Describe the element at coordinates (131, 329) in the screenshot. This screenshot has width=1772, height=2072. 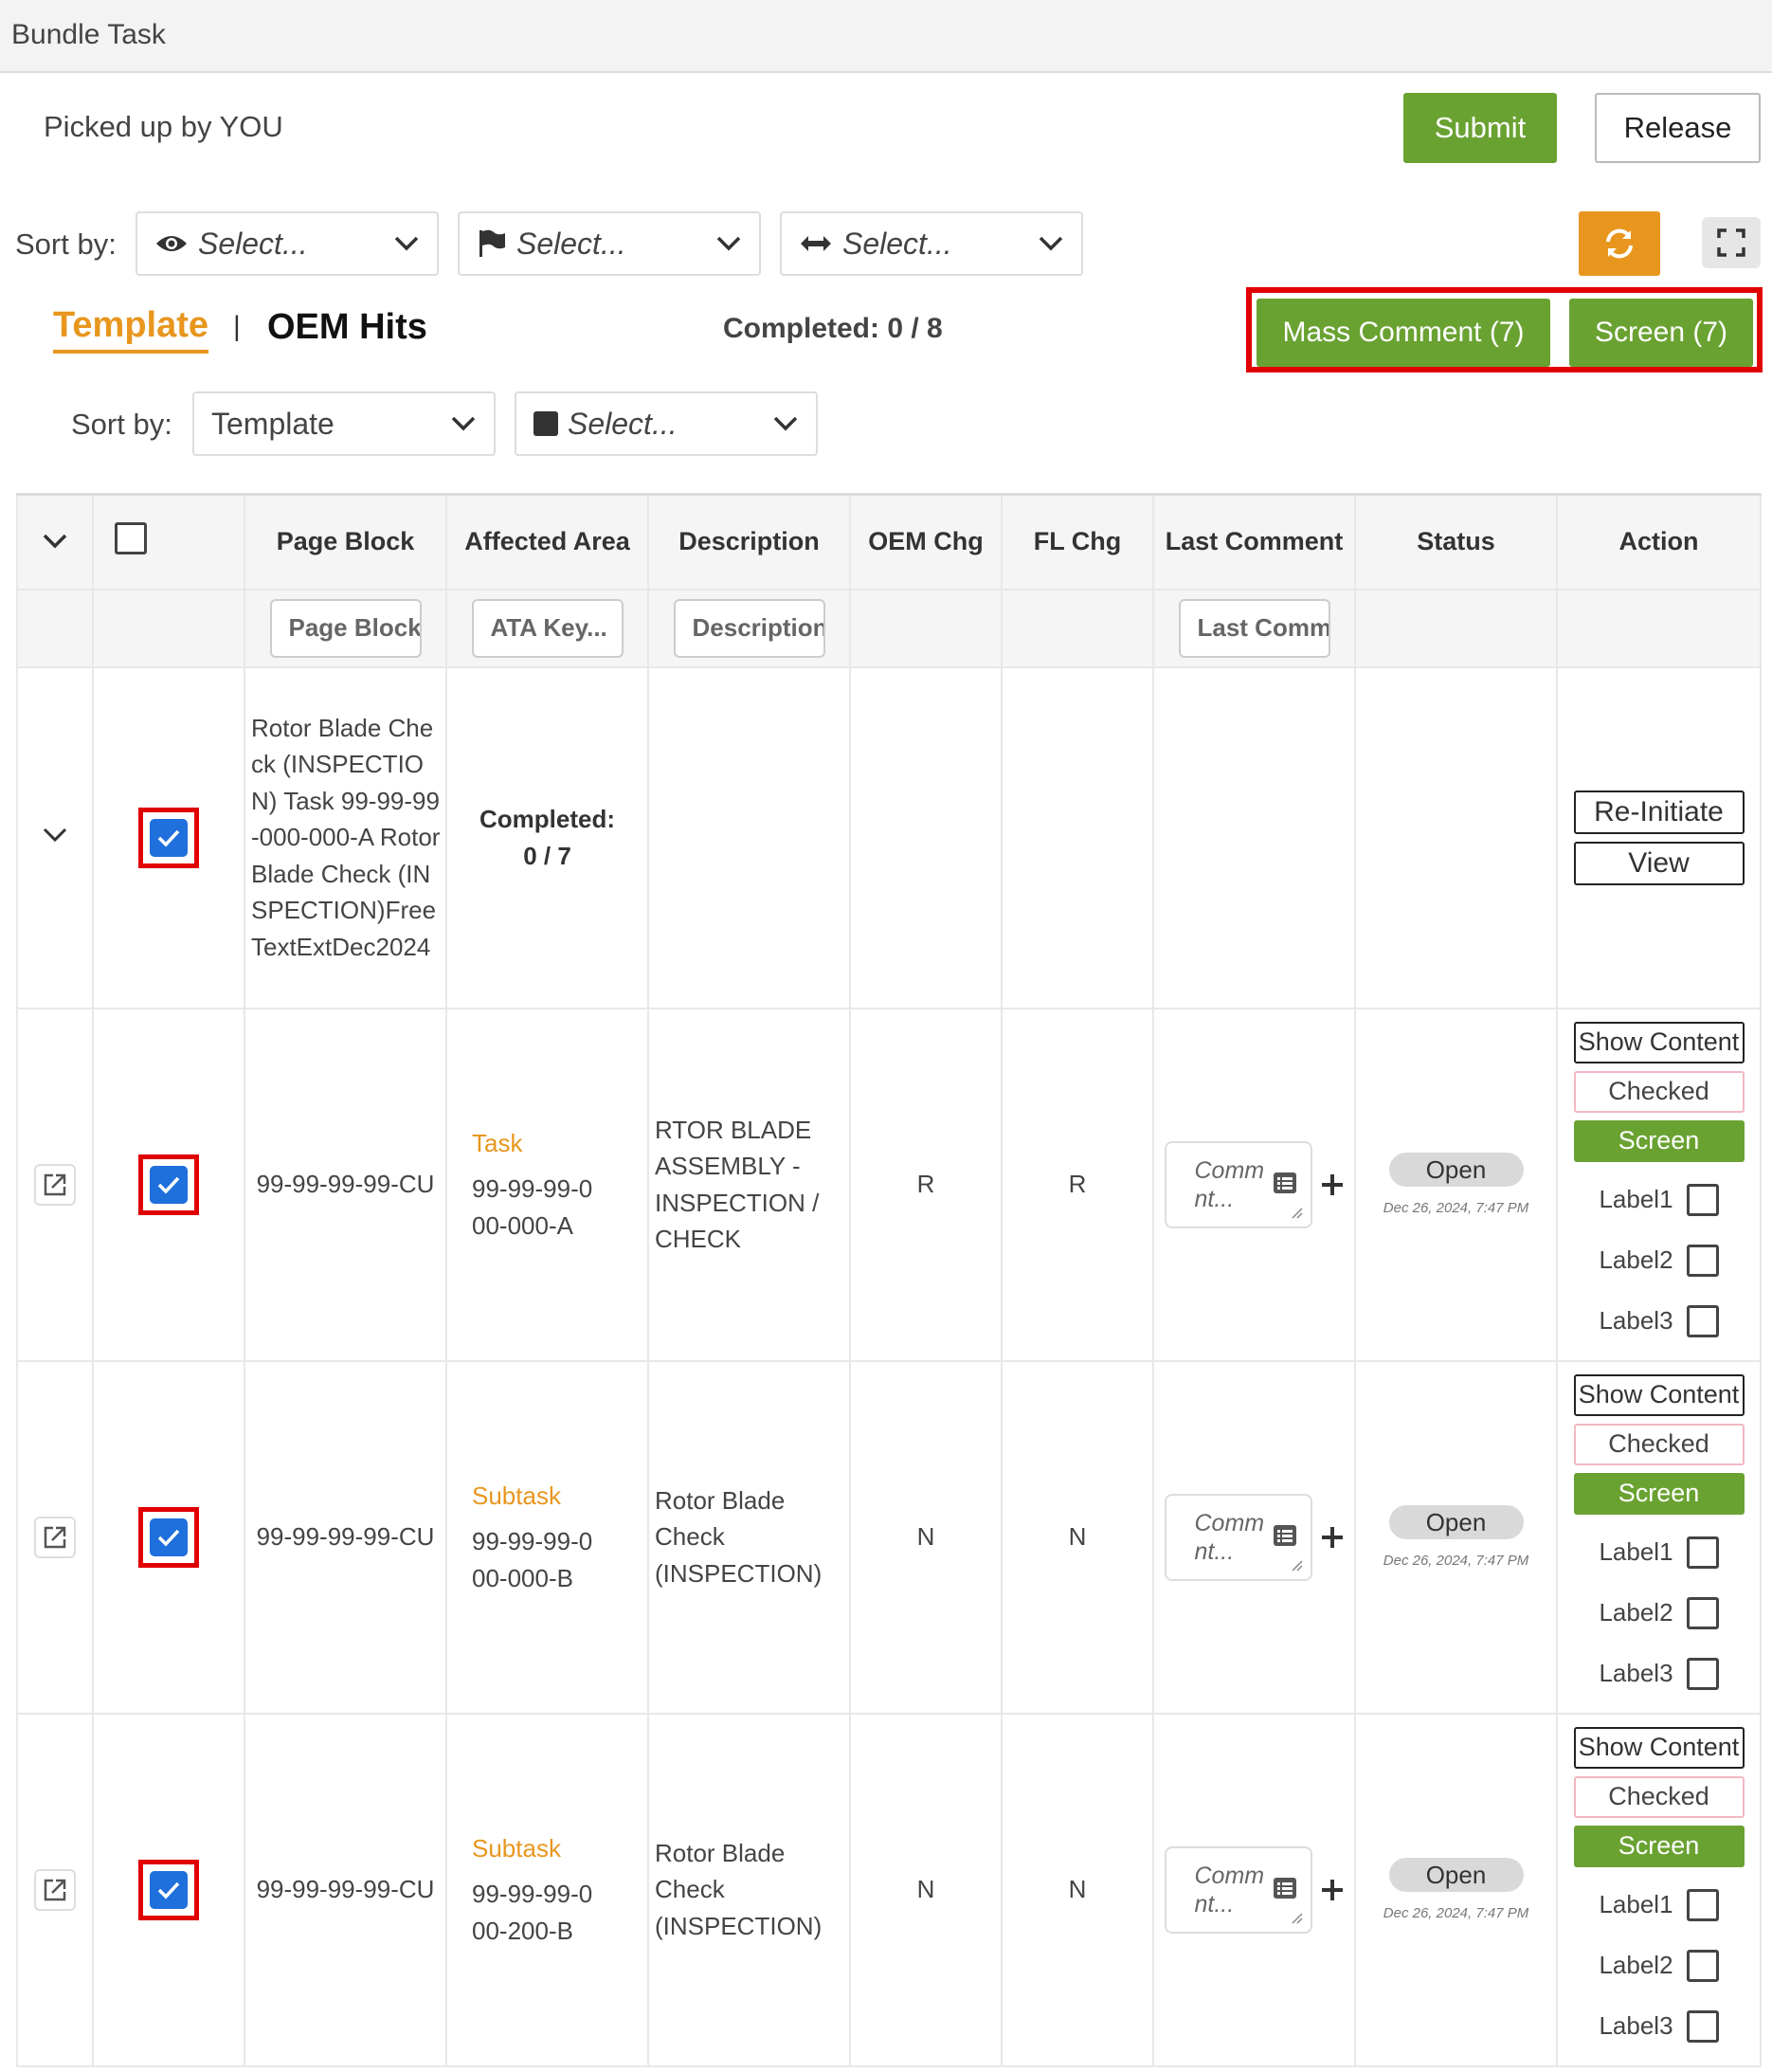
I see `tab-template: Template` at that location.